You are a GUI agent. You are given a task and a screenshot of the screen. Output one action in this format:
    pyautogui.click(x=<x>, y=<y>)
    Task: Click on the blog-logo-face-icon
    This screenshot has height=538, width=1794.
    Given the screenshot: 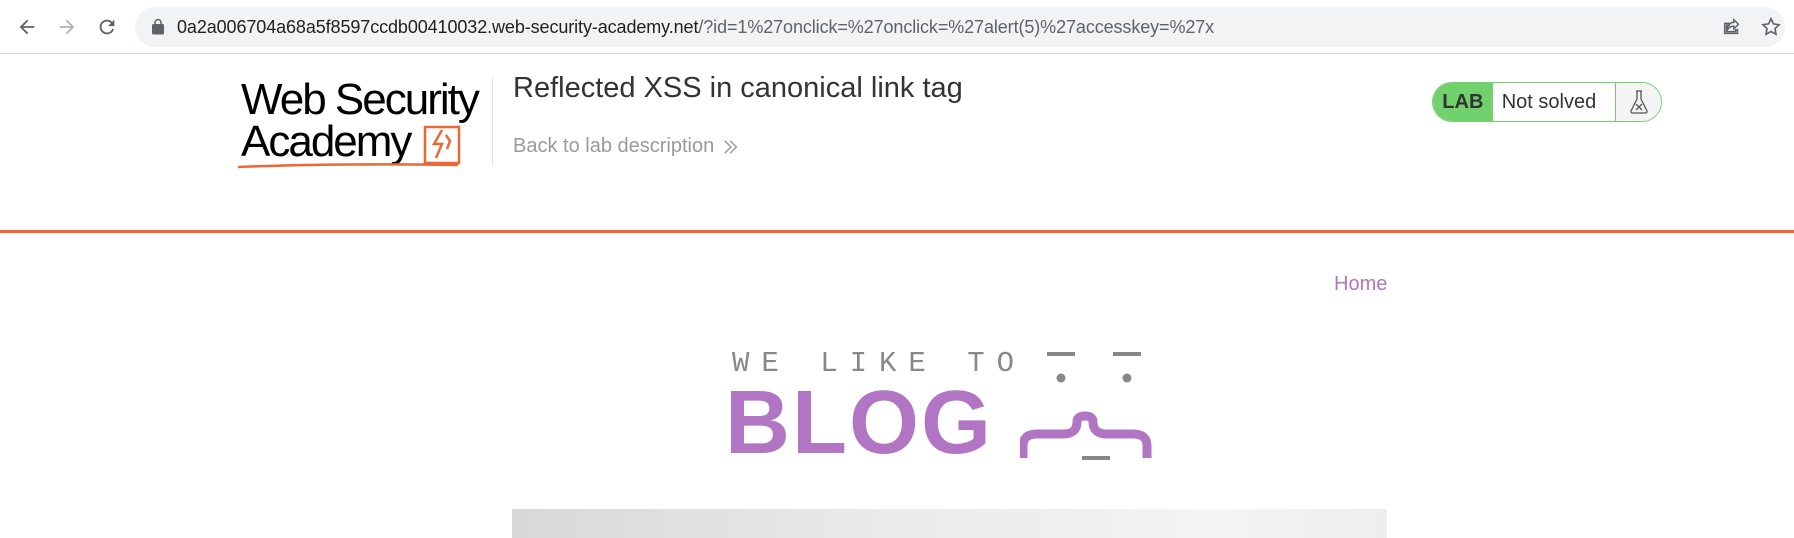 What is the action you would take?
    pyautogui.click(x=1086, y=406)
    